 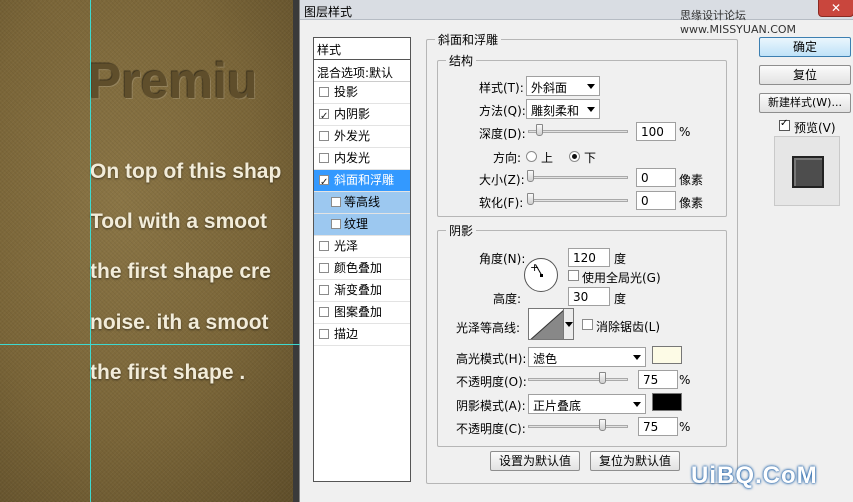 What do you see at coordinates (547, 158) in the screenshot?
I see `direction-up-label: 上` at bounding box center [547, 158].